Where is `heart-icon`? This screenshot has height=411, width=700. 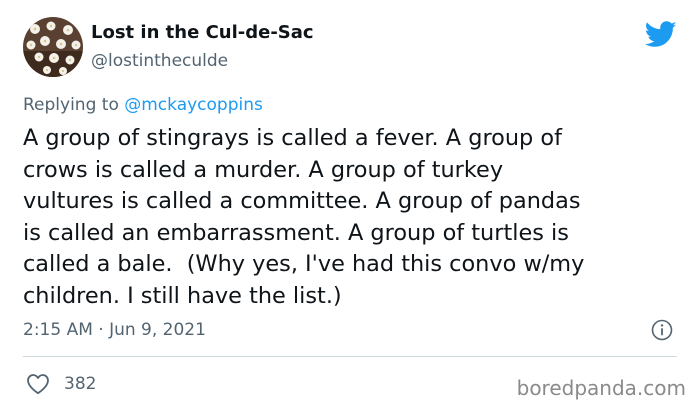
heart-icon is located at coordinates (38, 384).